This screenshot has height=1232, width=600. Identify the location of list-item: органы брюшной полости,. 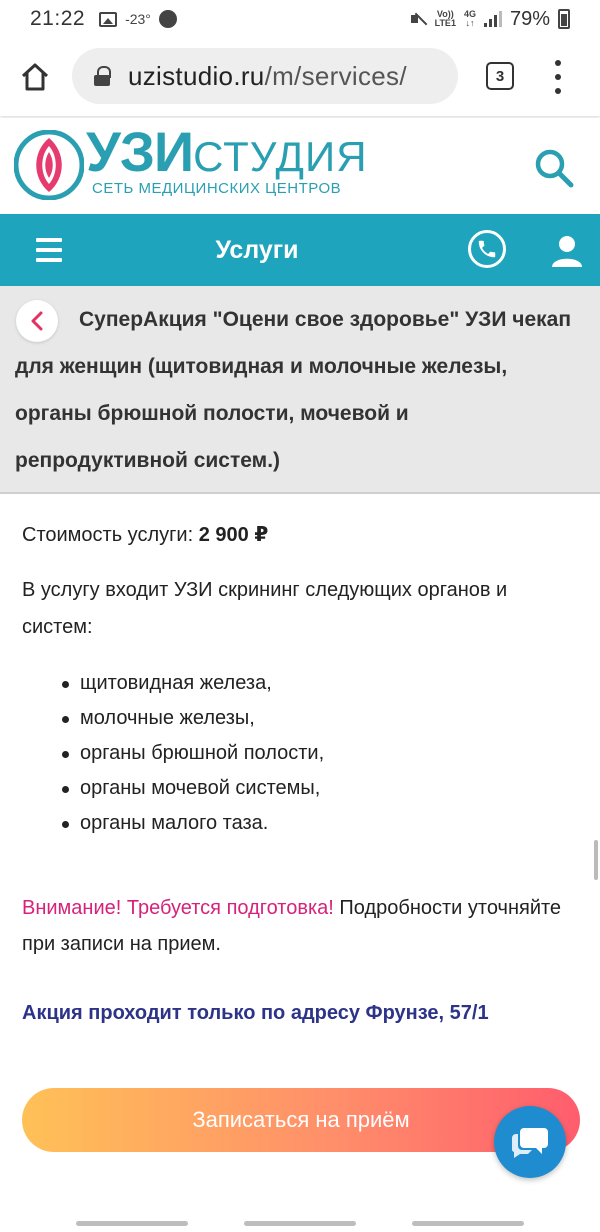
(192, 753).